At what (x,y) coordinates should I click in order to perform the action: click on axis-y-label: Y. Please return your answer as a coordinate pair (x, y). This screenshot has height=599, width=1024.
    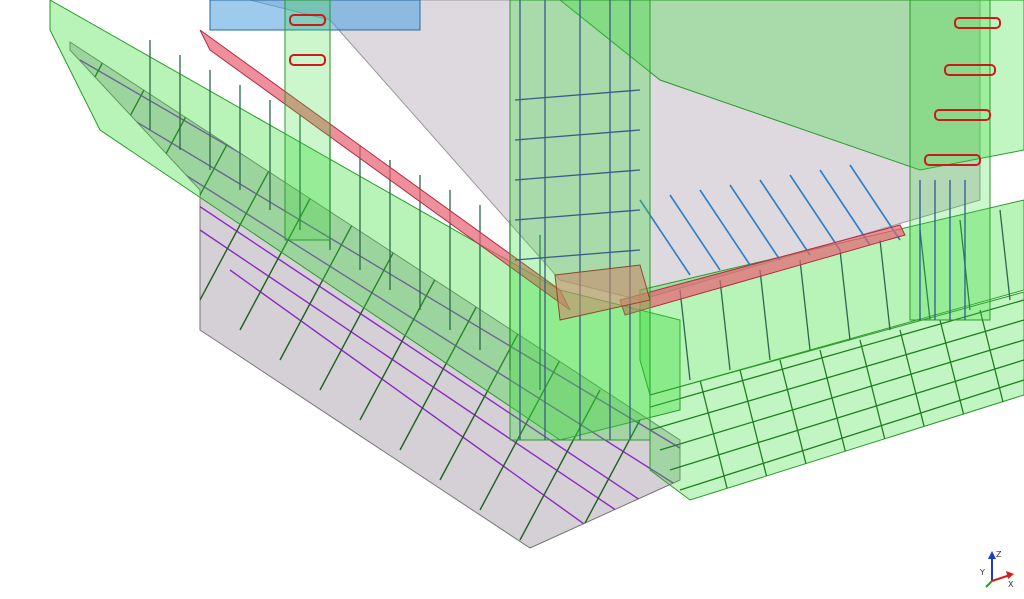
    Looking at the image, I should click on (982, 572).